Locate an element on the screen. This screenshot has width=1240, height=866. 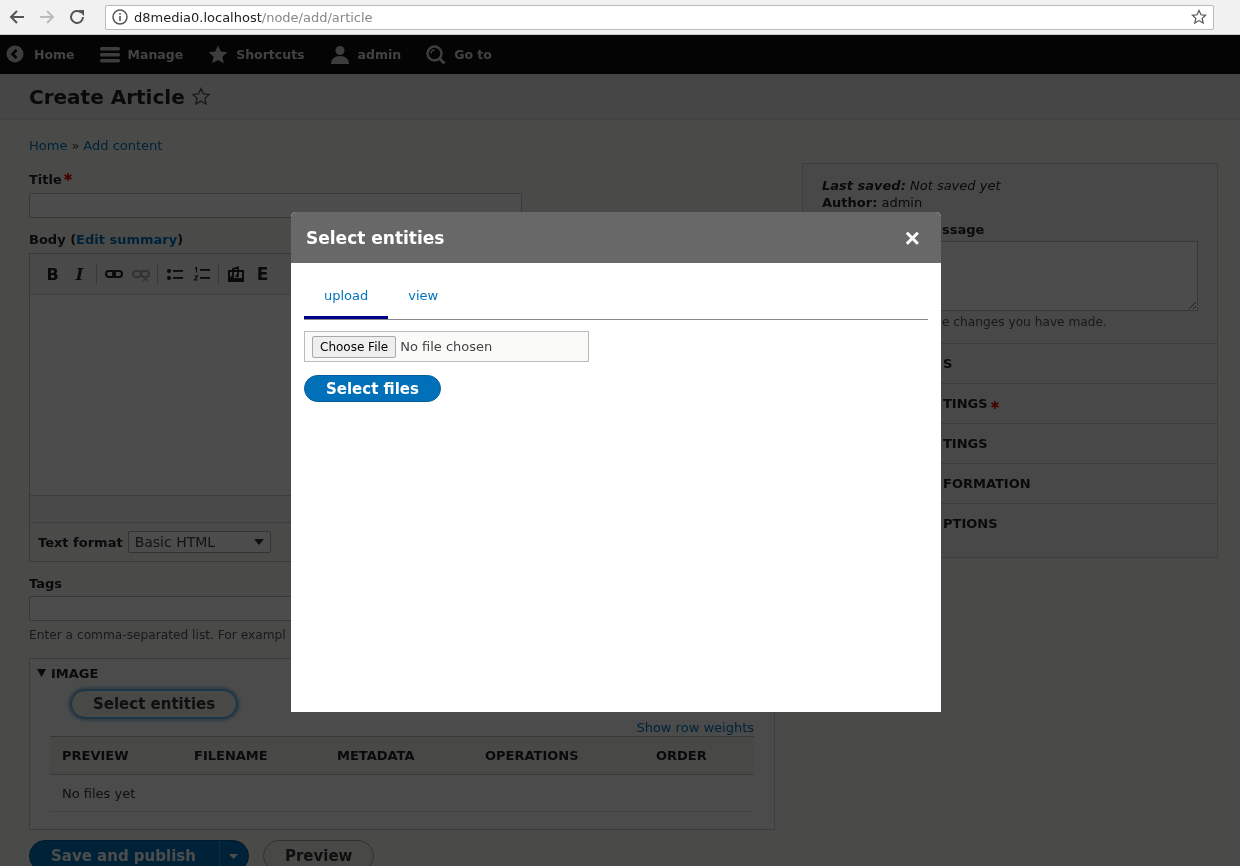
close-button: × is located at coordinates (912, 237).